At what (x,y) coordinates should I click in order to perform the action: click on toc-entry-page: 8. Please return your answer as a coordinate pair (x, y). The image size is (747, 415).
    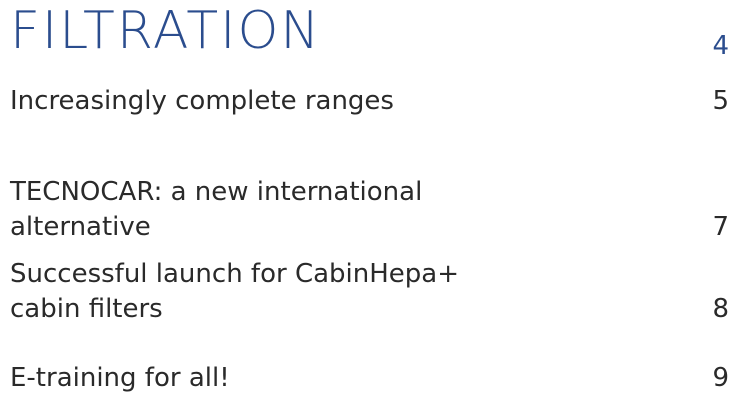
    Looking at the image, I should click on (720, 309).